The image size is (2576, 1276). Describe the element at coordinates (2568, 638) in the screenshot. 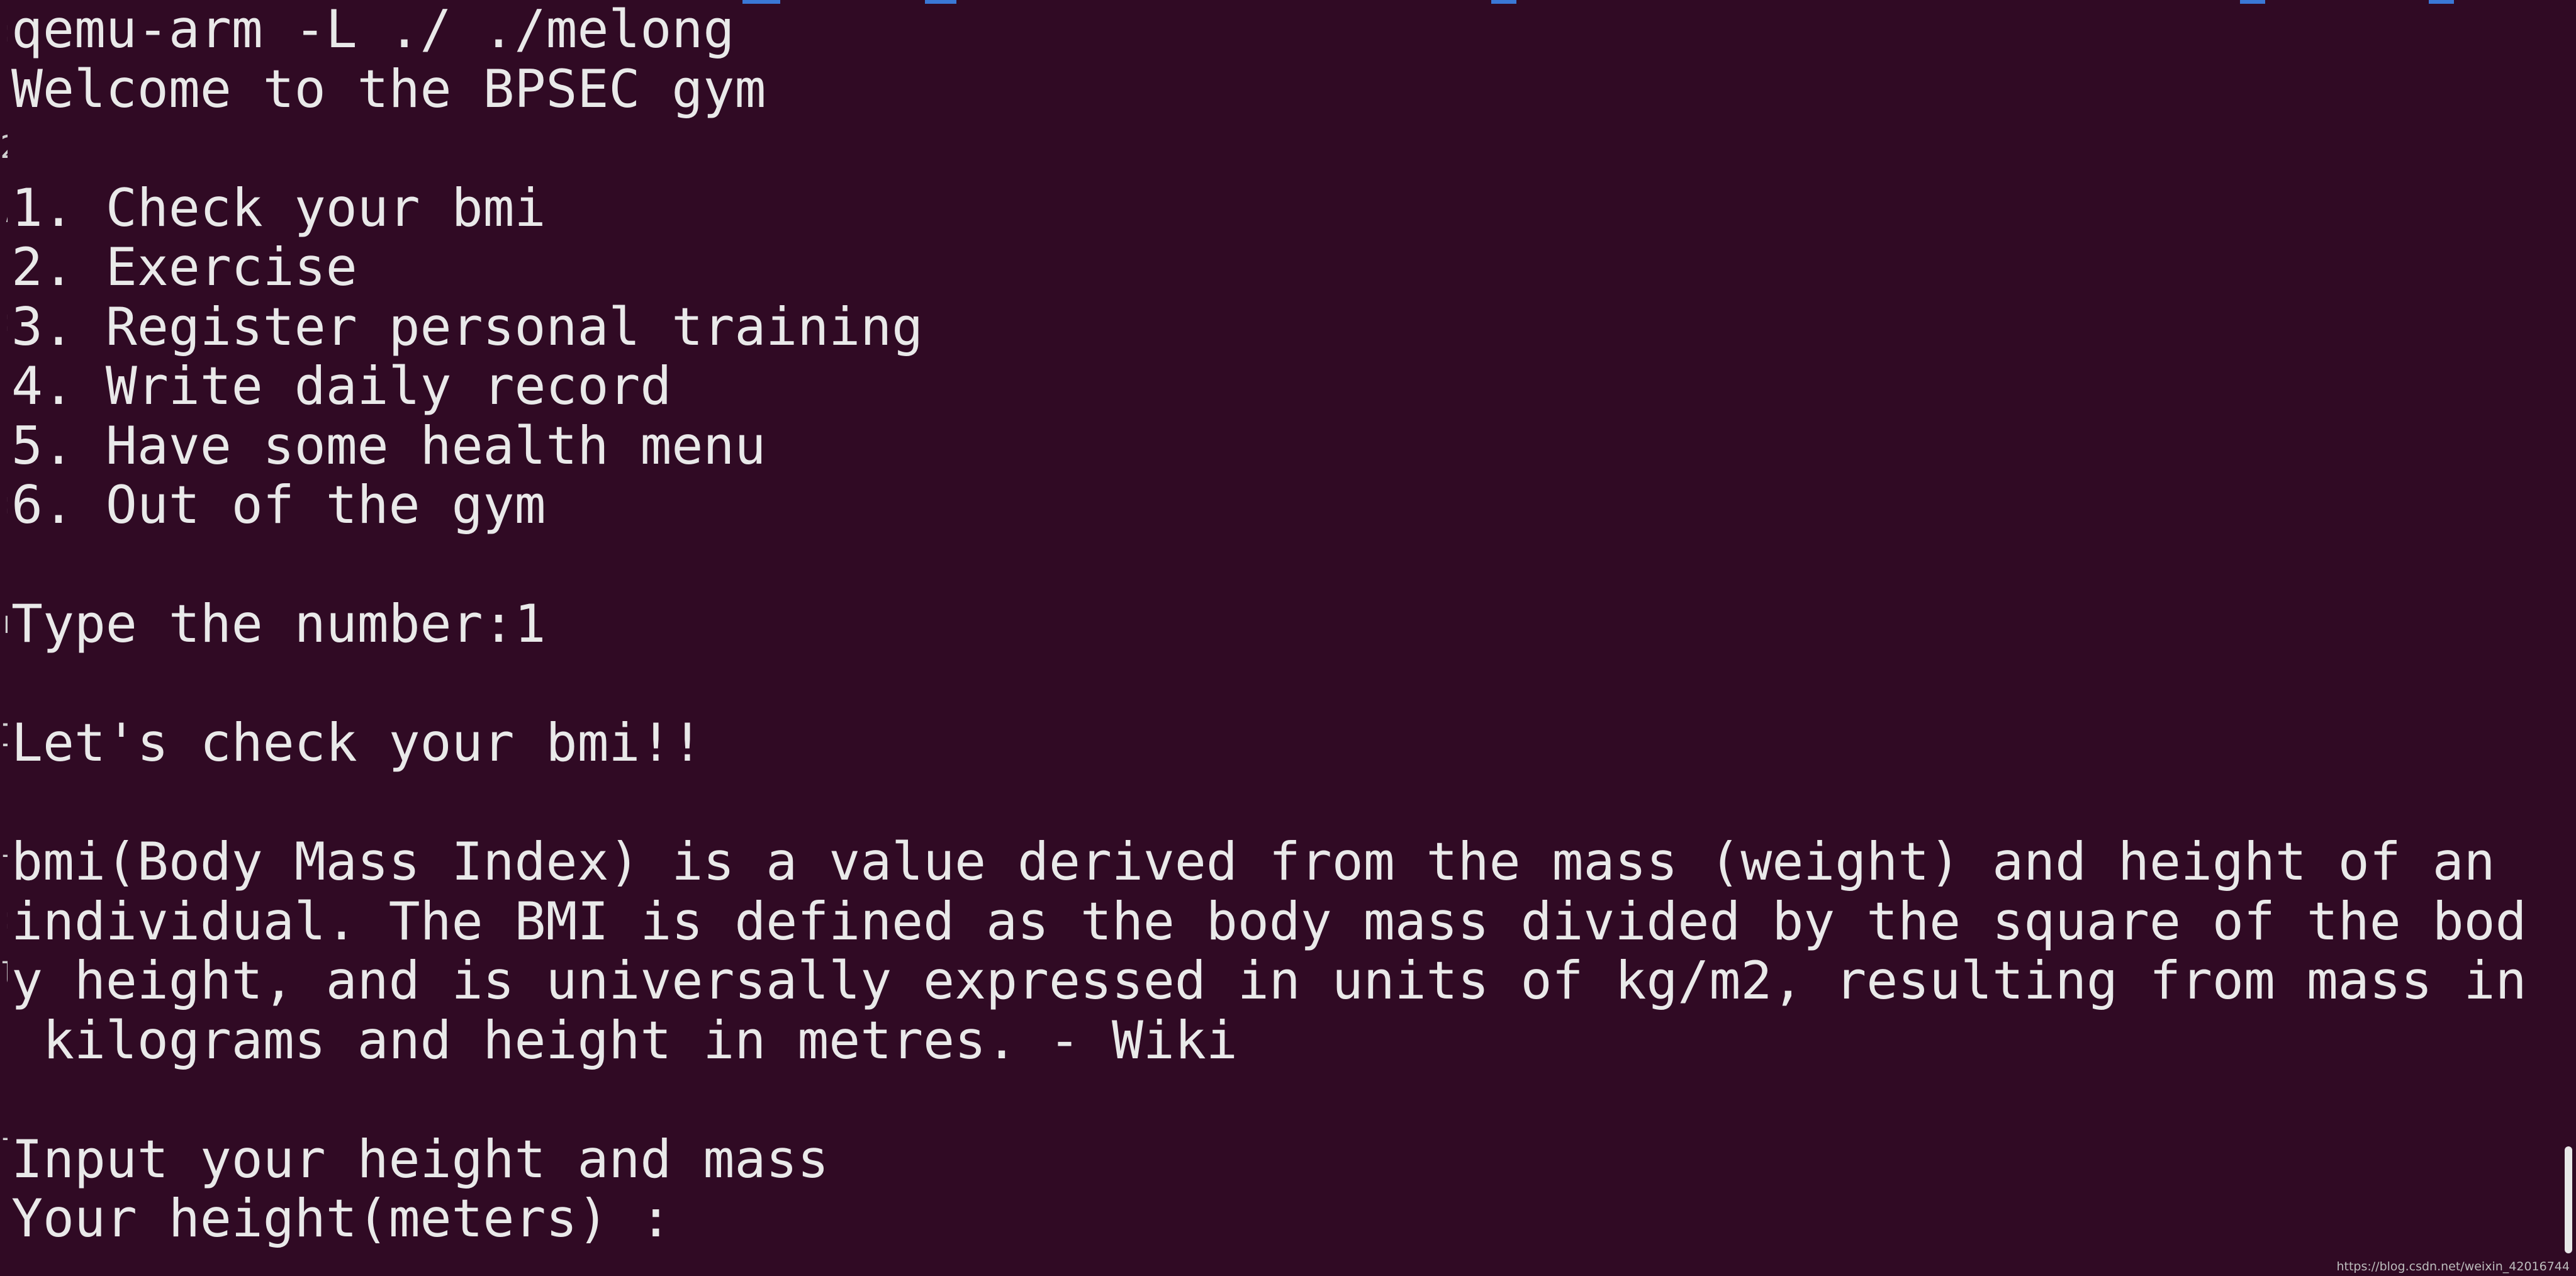

I see `terminal-scrollbar` at that location.